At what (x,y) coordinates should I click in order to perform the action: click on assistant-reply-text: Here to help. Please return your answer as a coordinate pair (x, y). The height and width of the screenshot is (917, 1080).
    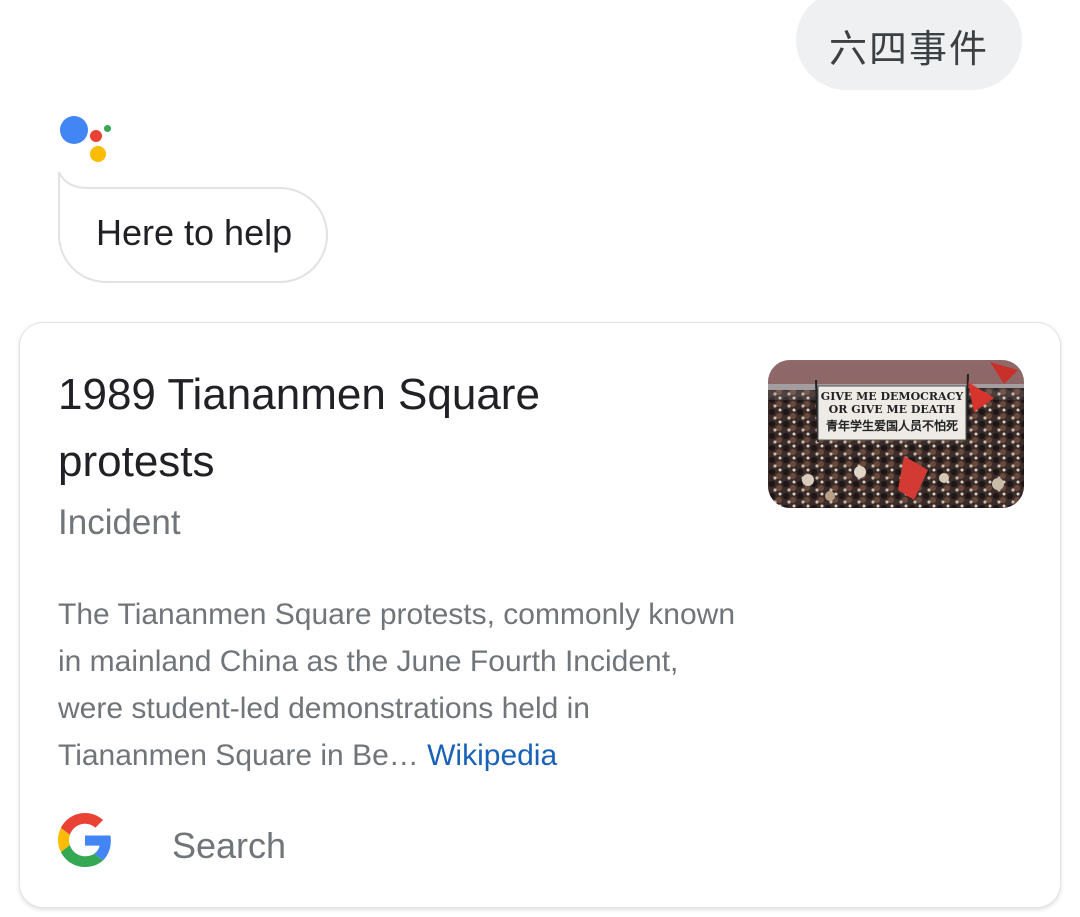
    Looking at the image, I should click on (194, 232).